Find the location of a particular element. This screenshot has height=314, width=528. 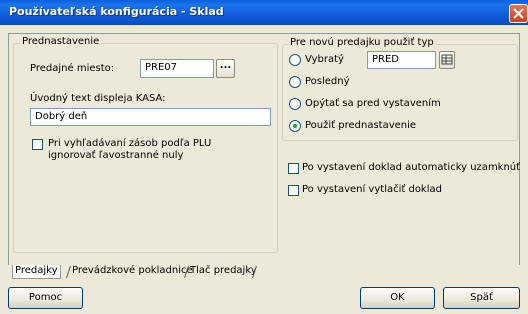

sale-type-picker-button is located at coordinates (447, 60).